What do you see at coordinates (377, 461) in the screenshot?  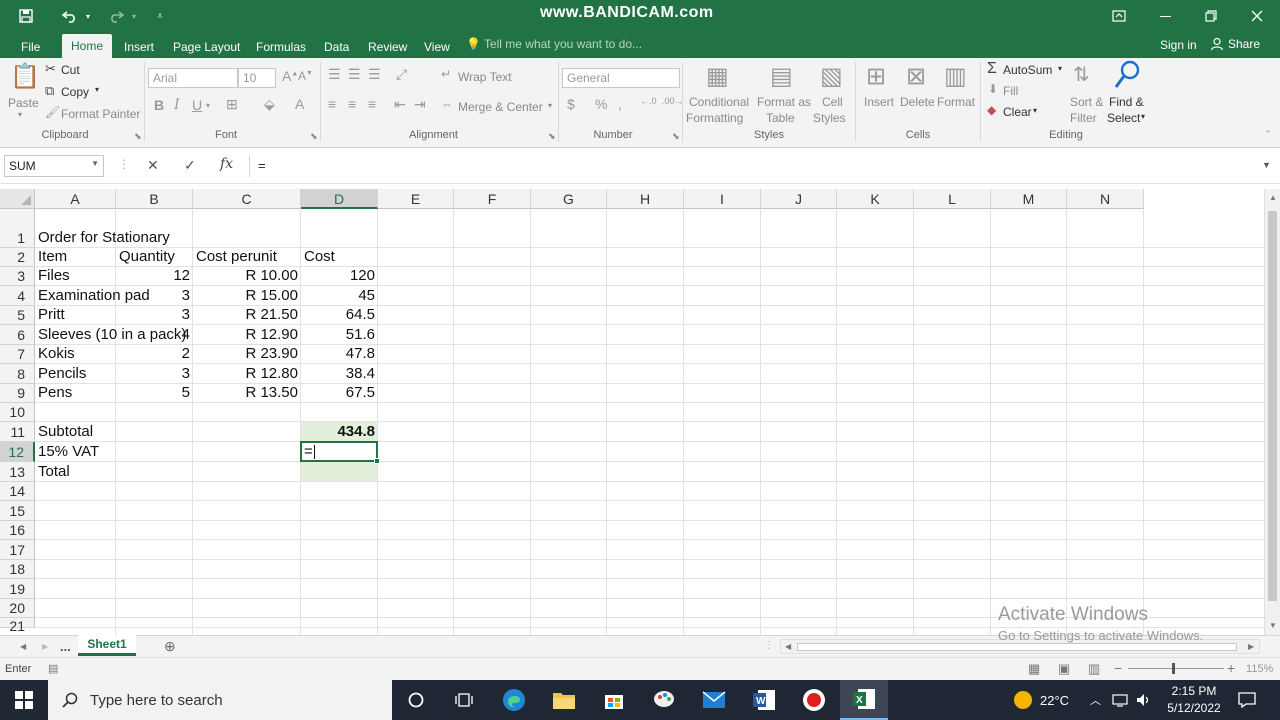 I see `fill-handle` at bounding box center [377, 461].